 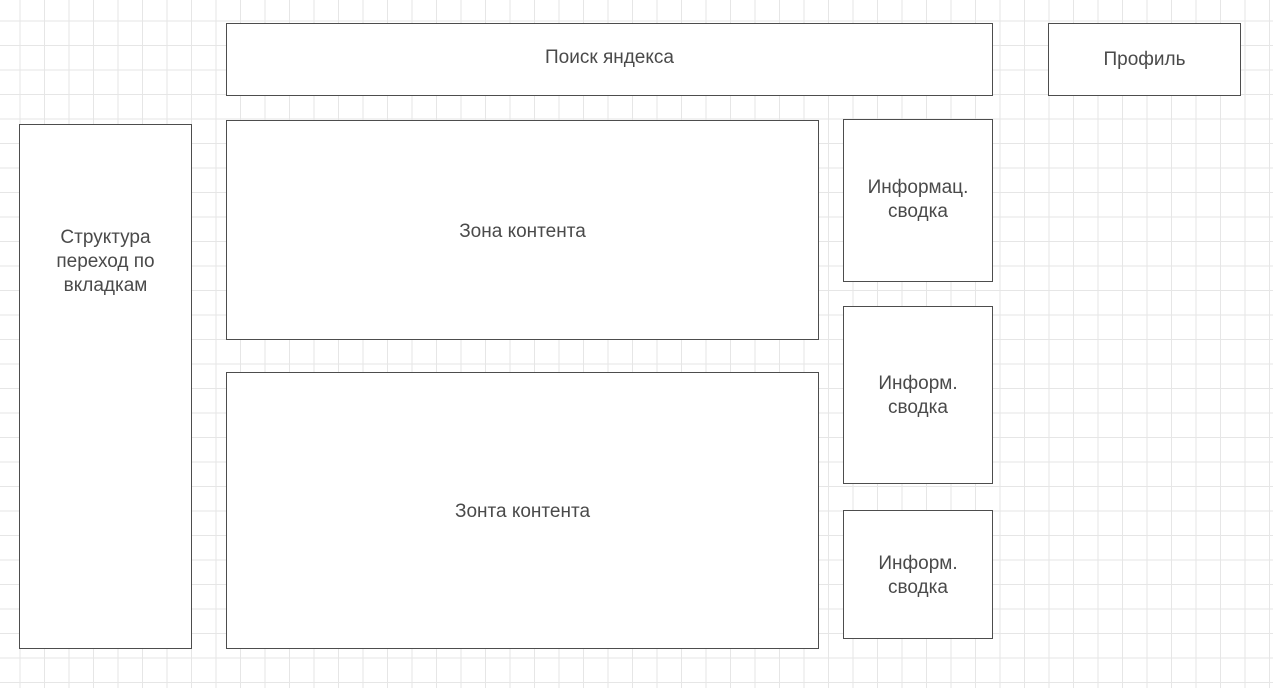 I want to click on profile-box: Профиль, so click(x=1144, y=59).